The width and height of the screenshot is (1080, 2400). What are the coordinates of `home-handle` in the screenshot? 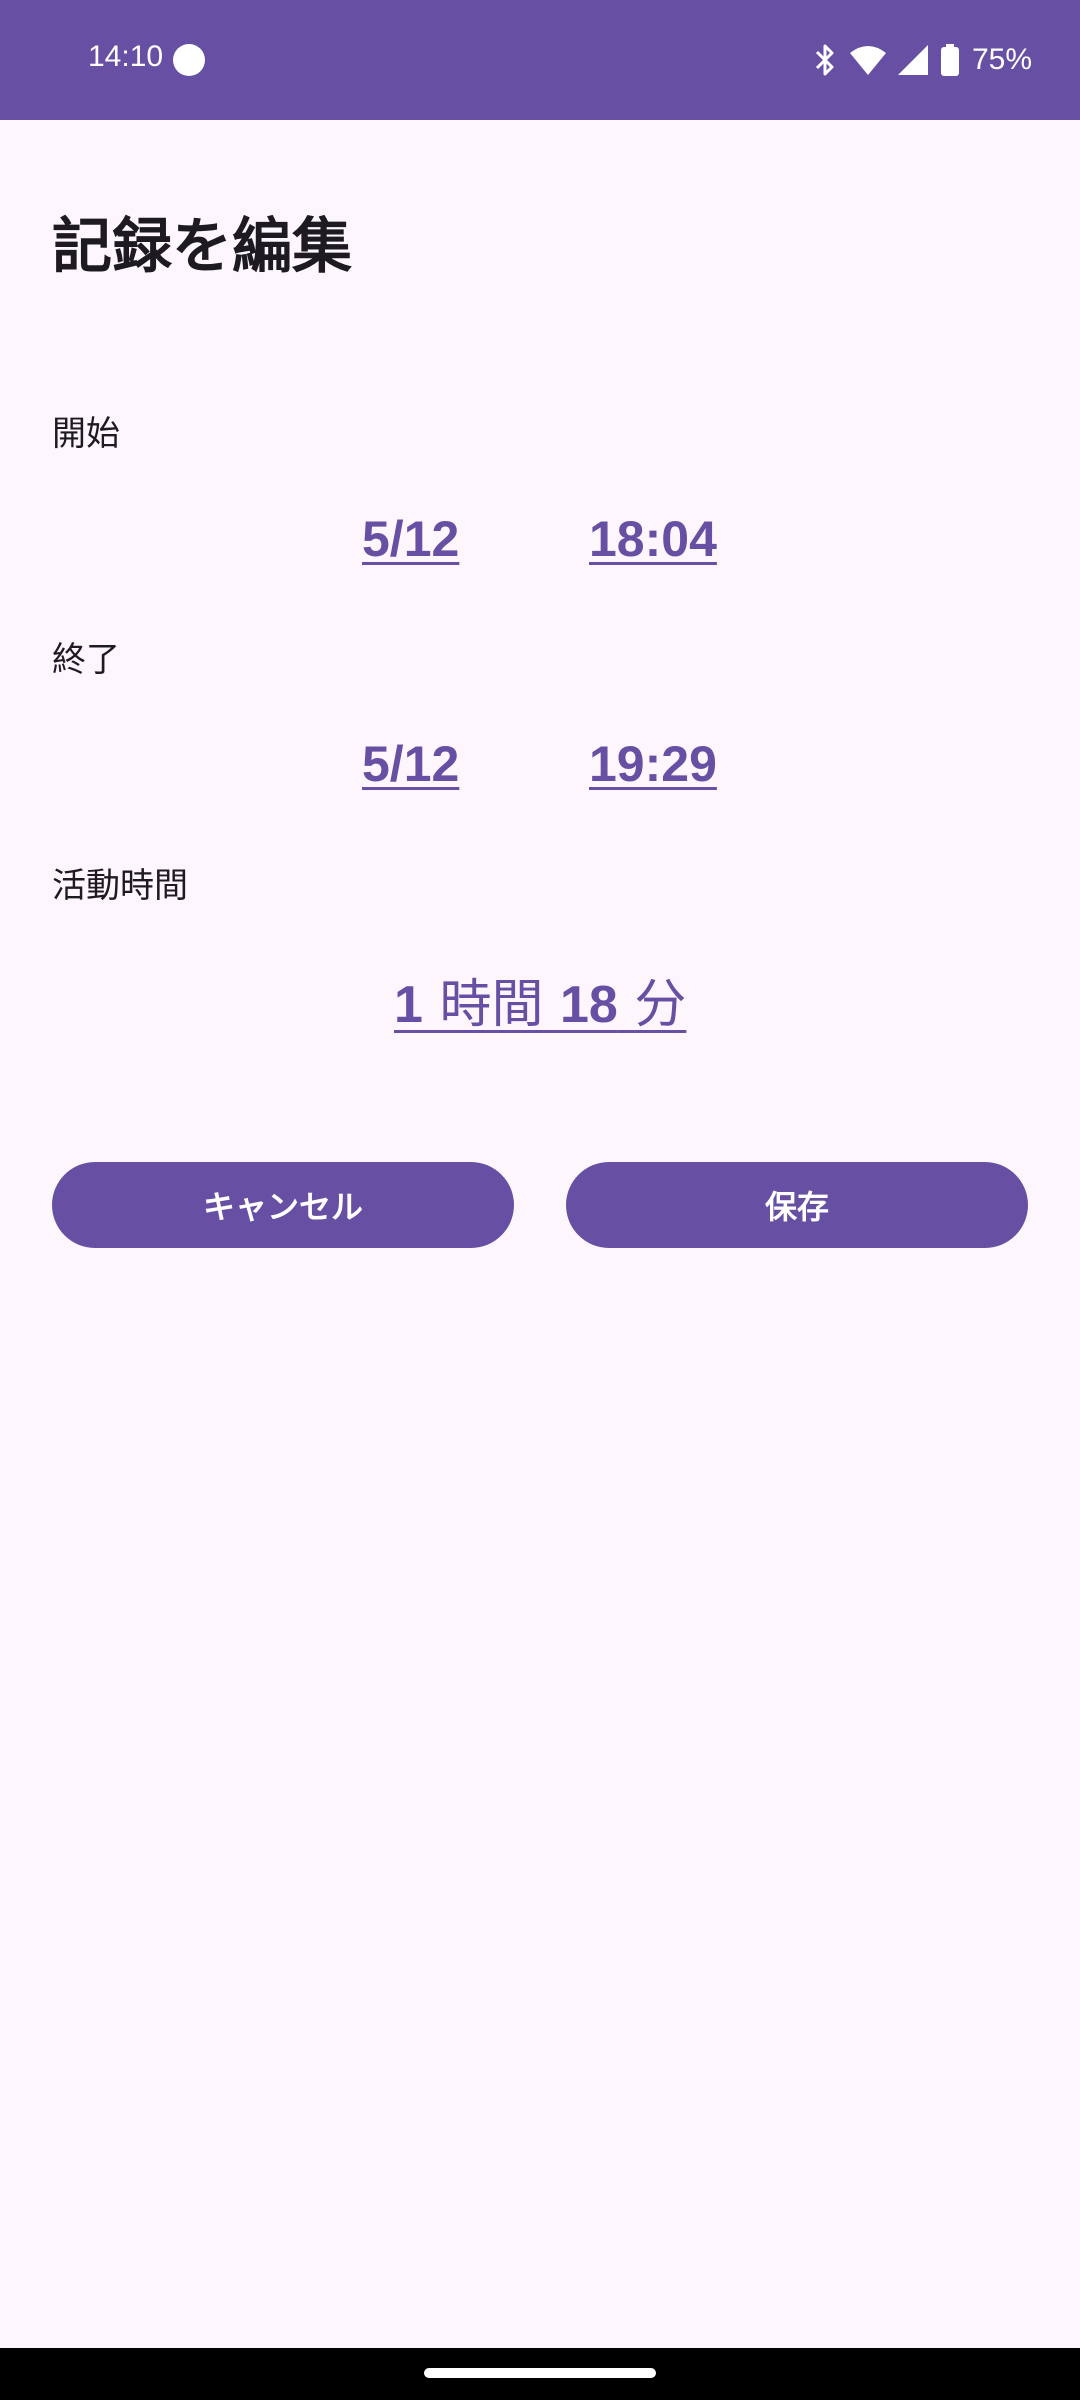 It's located at (540, 2373).